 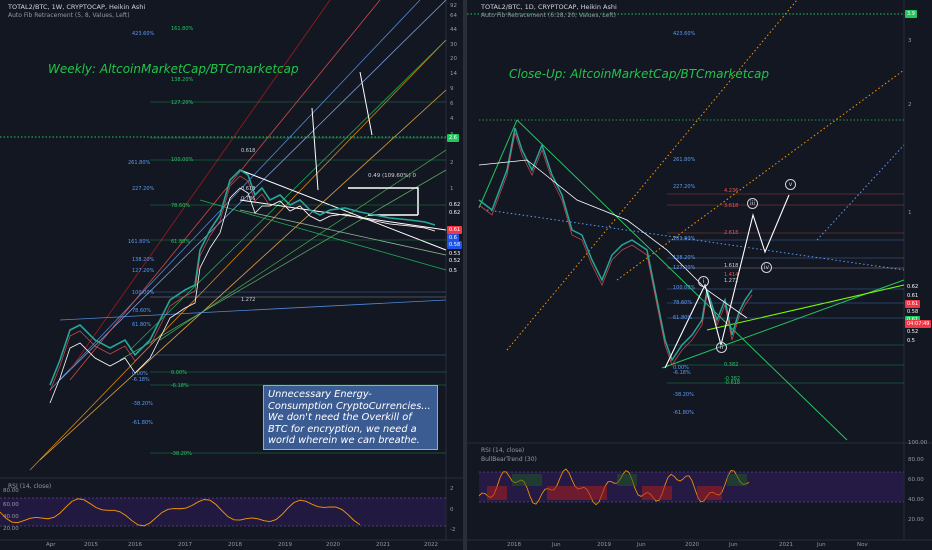 I want to click on right-fib-label: 1.618, so click(x=731, y=266).